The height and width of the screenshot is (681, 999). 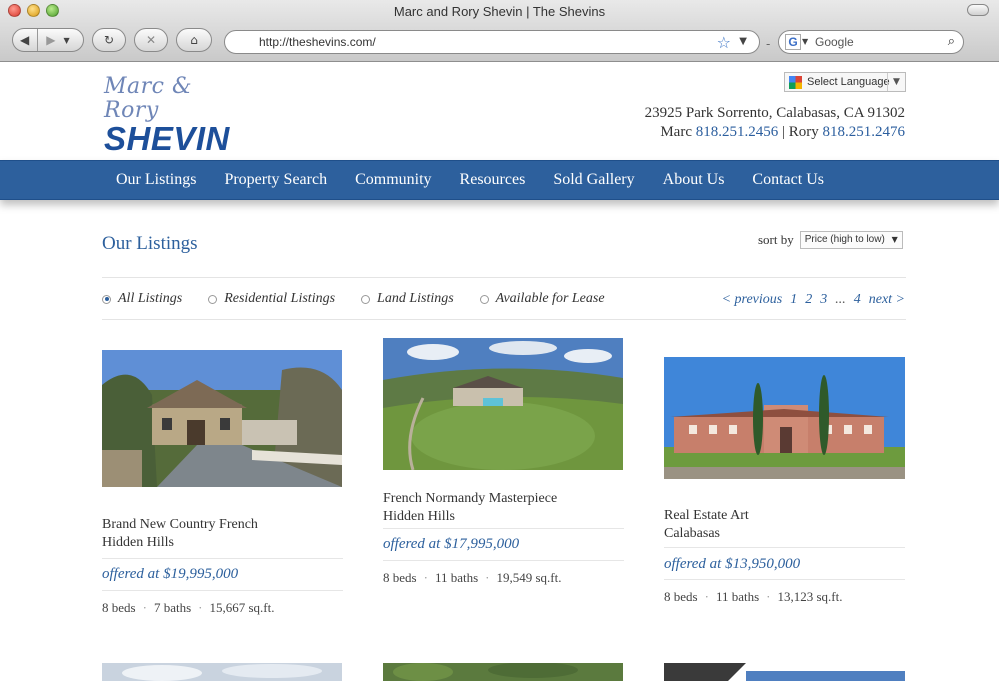 I want to click on filter-available-for-lease: Available for Lease, so click(x=542, y=299).